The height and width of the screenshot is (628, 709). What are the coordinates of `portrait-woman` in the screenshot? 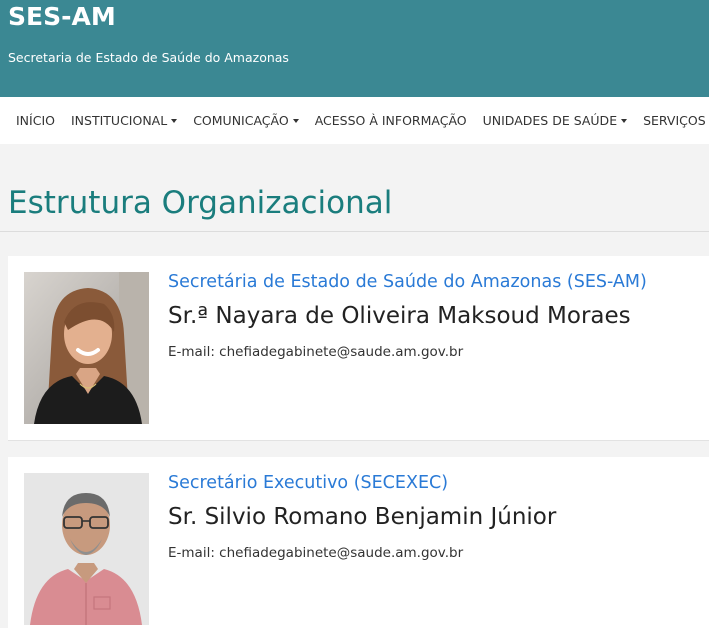 It's located at (86, 348).